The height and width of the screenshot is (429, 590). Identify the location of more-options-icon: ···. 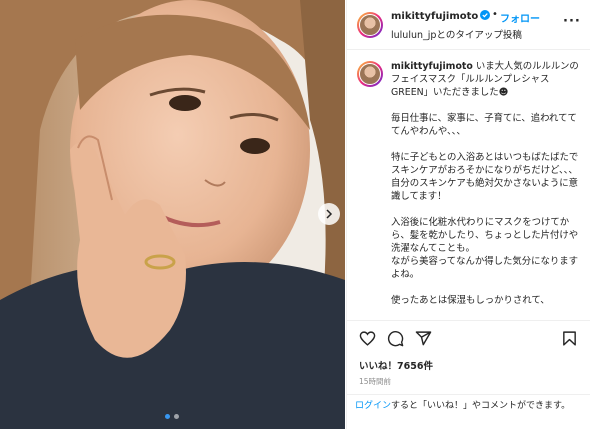
(572, 21).